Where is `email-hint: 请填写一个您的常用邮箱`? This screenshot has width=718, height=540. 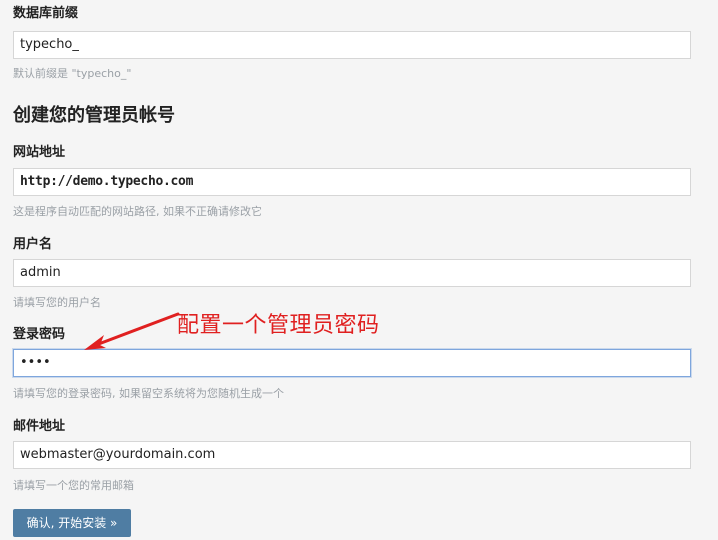 email-hint: 请填写一个您的常用邮箱 is located at coordinates (73, 485).